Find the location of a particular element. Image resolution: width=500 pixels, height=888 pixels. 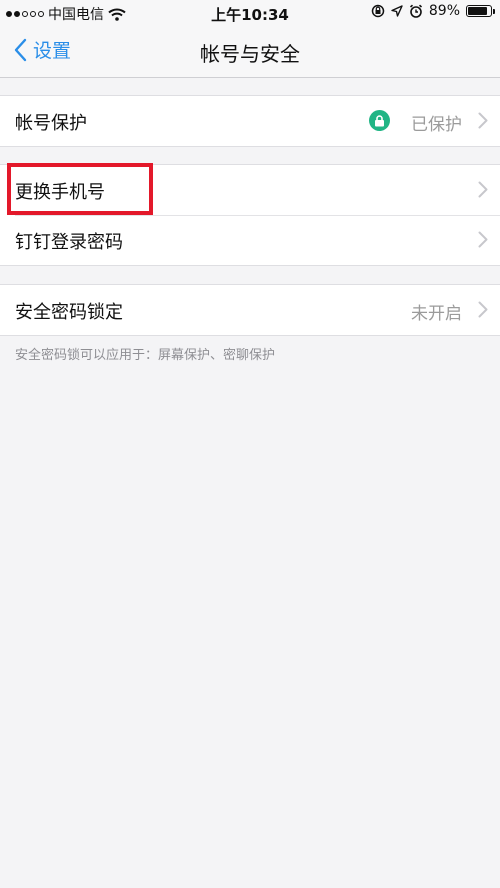

alarm-icon is located at coordinates (415, 11).